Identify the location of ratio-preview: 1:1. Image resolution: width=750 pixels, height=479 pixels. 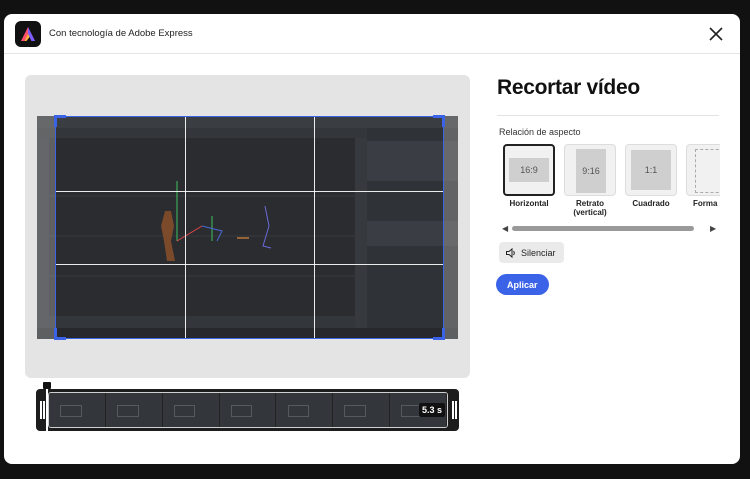
(651, 170).